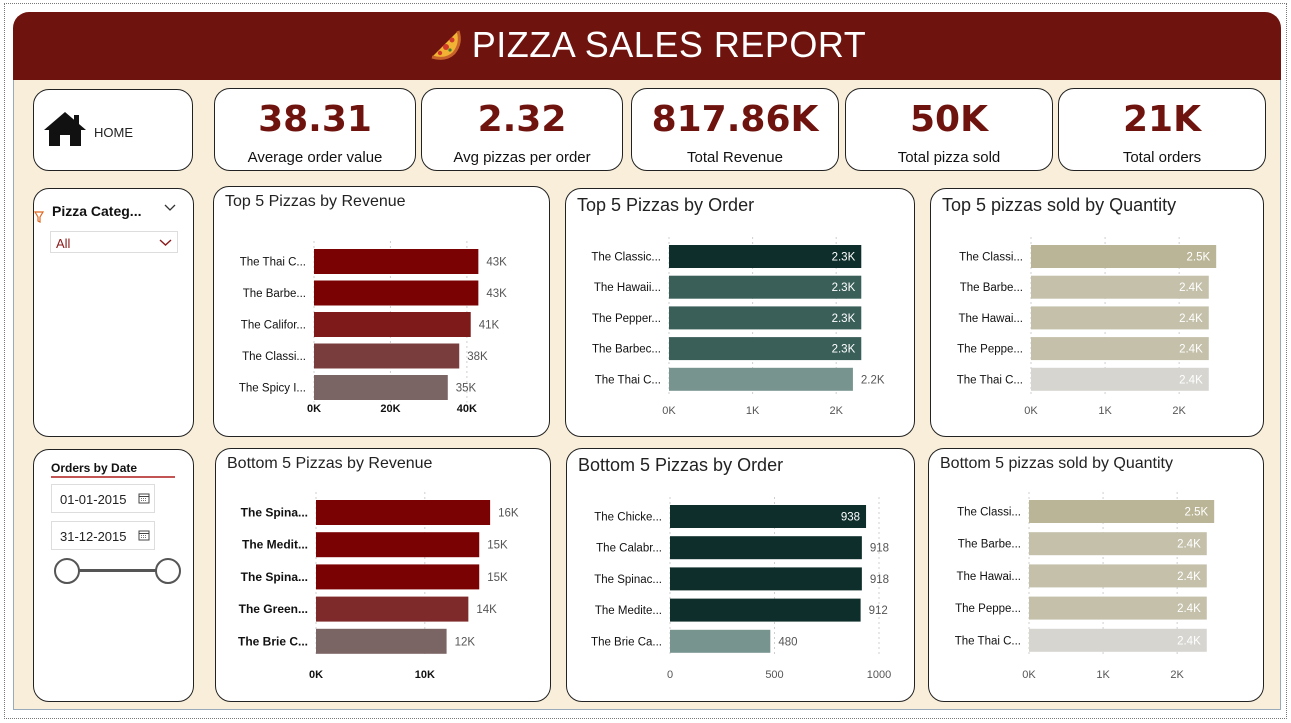  What do you see at coordinates (65, 129) in the screenshot?
I see `home-icon` at bounding box center [65, 129].